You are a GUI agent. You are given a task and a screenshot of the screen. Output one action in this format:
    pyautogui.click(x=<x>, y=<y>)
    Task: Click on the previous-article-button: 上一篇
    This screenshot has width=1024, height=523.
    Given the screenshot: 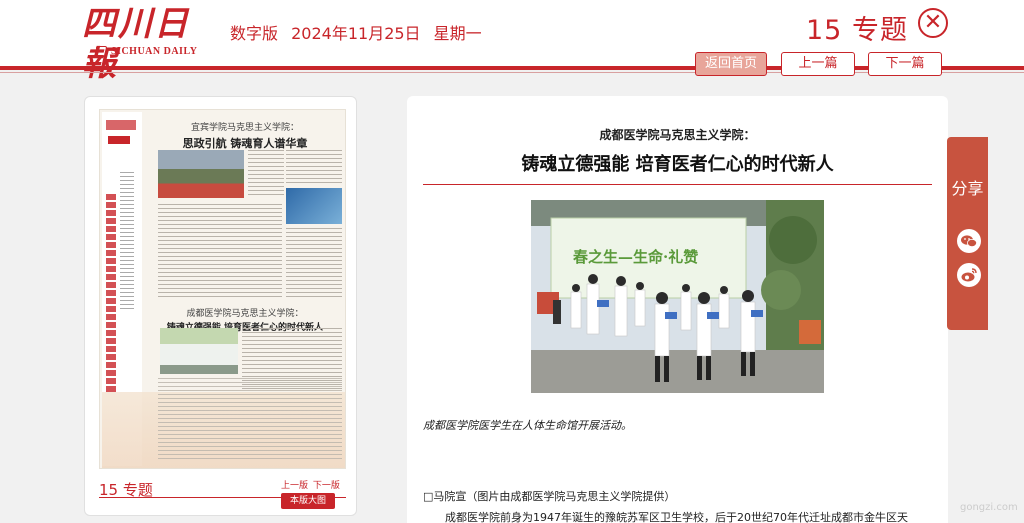 What is the action you would take?
    pyautogui.click(x=818, y=64)
    